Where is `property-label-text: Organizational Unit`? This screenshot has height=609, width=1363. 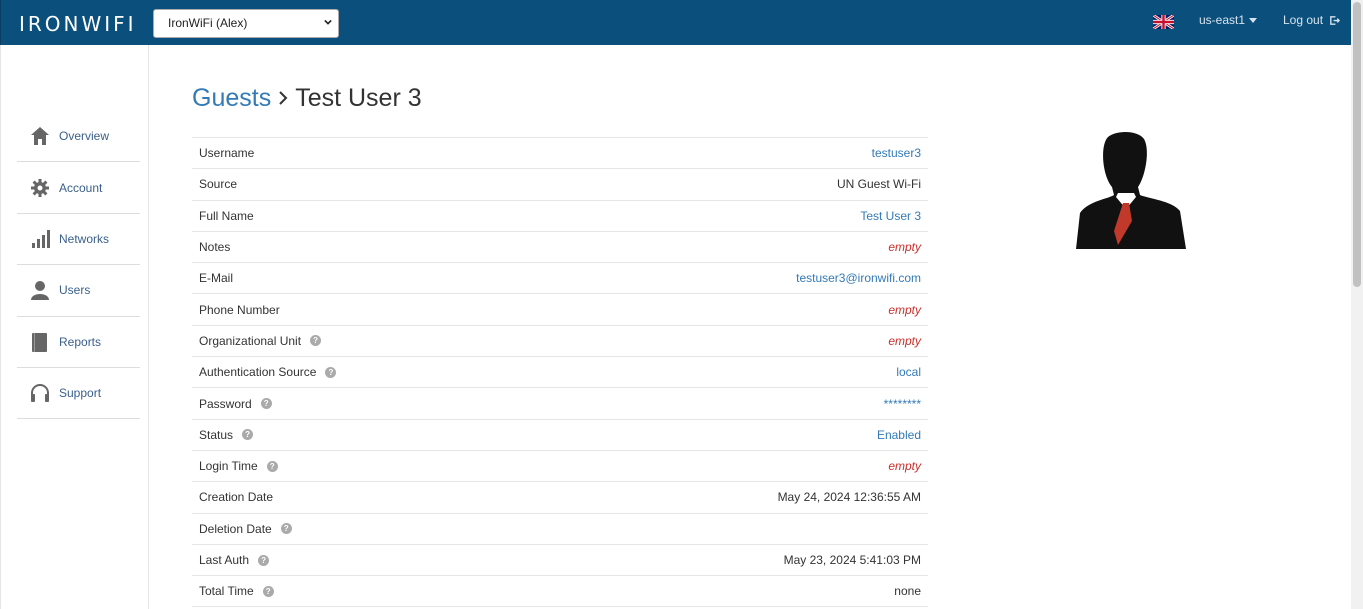 property-label-text: Organizational Unit is located at coordinates (250, 340).